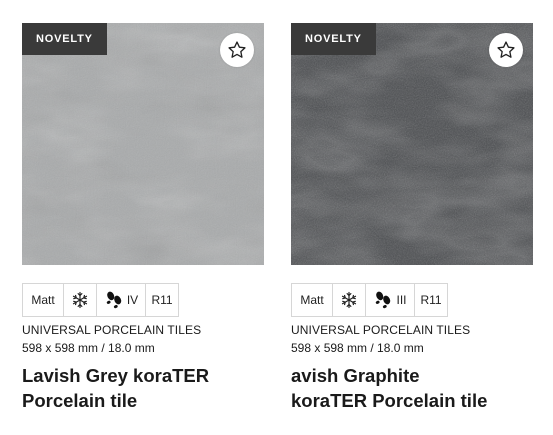 This screenshot has width=553, height=435. What do you see at coordinates (401, 300) in the screenshot?
I see `wear-class-value: III` at bounding box center [401, 300].